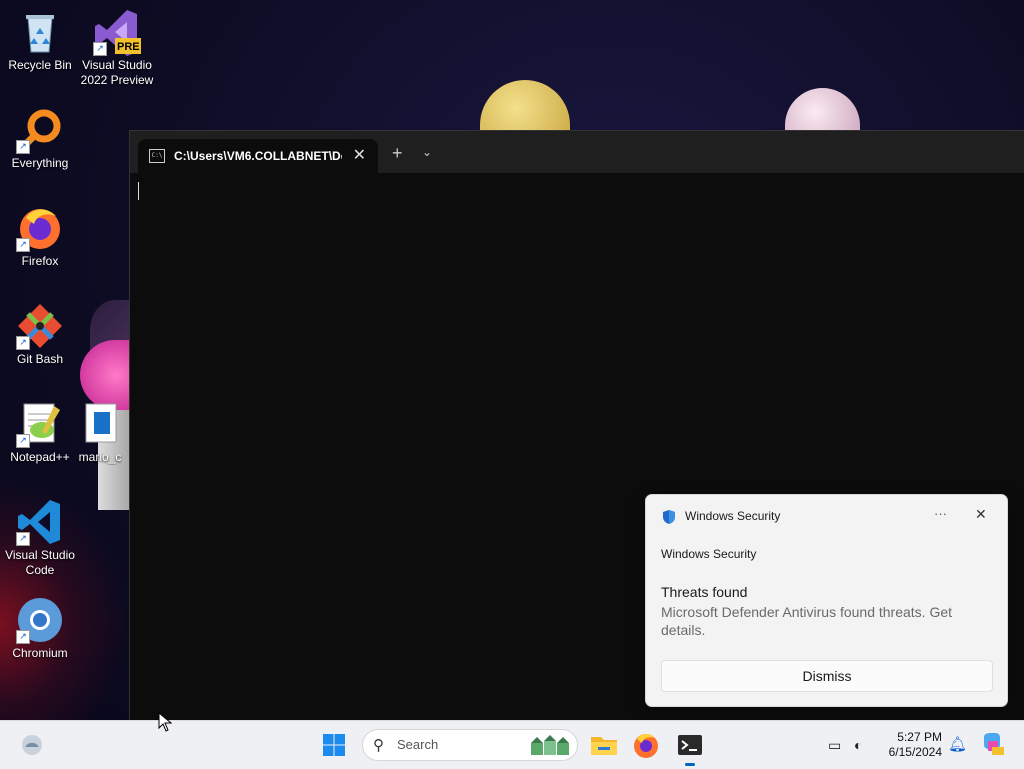 This screenshot has width=1024, height=769. Describe the element at coordinates (604, 745) in the screenshot. I see `file-explorer-icon` at that location.